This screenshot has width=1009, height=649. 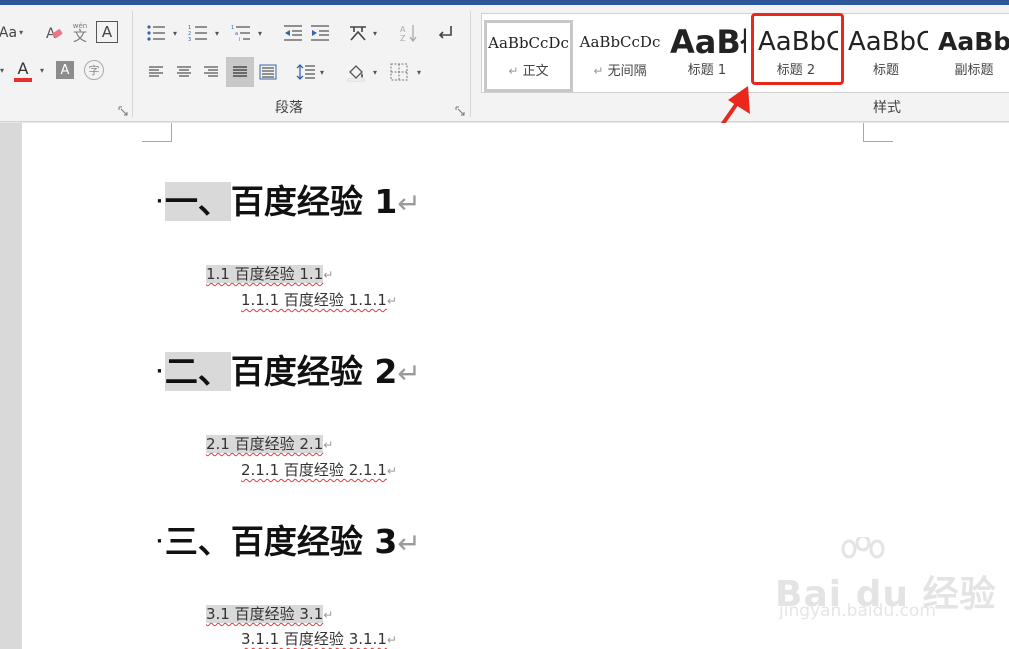 What do you see at coordinates (265, 274) in the screenshot?
I see `heading-2-text: 1.1 百度经验 1.1` at bounding box center [265, 274].